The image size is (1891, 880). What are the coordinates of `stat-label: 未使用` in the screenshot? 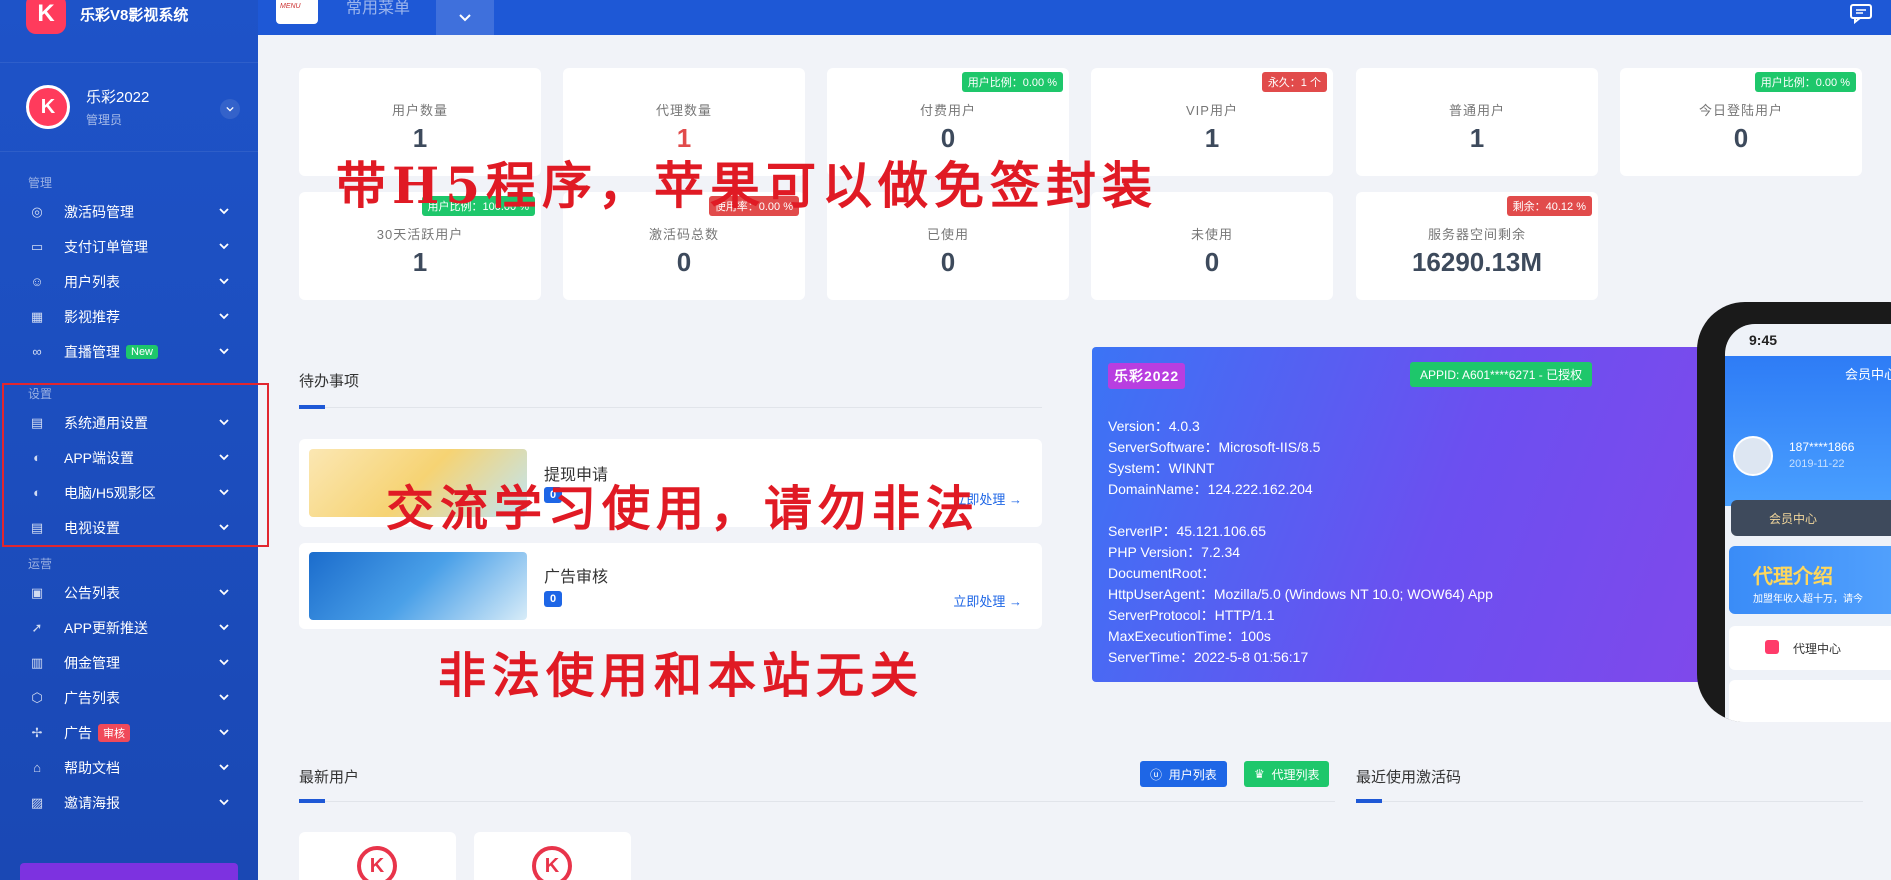 It's located at (1211, 234).